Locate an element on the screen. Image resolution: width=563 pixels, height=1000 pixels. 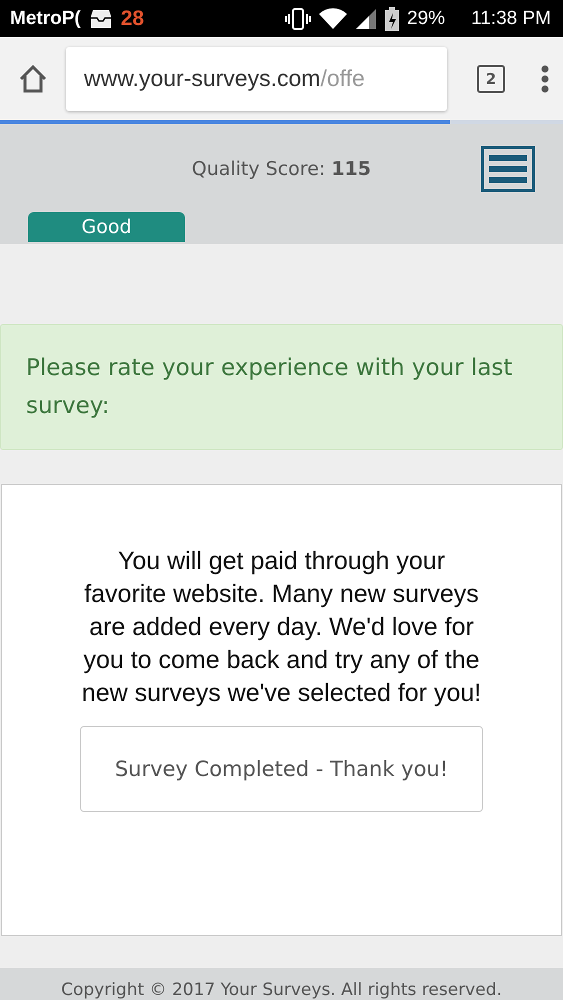
battery-icon is located at coordinates (392, 18).